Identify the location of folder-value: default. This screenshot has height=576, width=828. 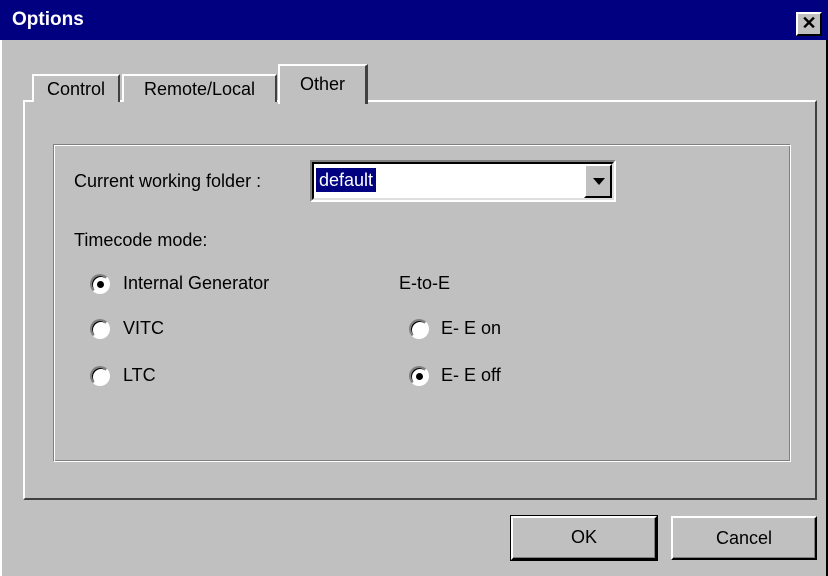
(346, 180).